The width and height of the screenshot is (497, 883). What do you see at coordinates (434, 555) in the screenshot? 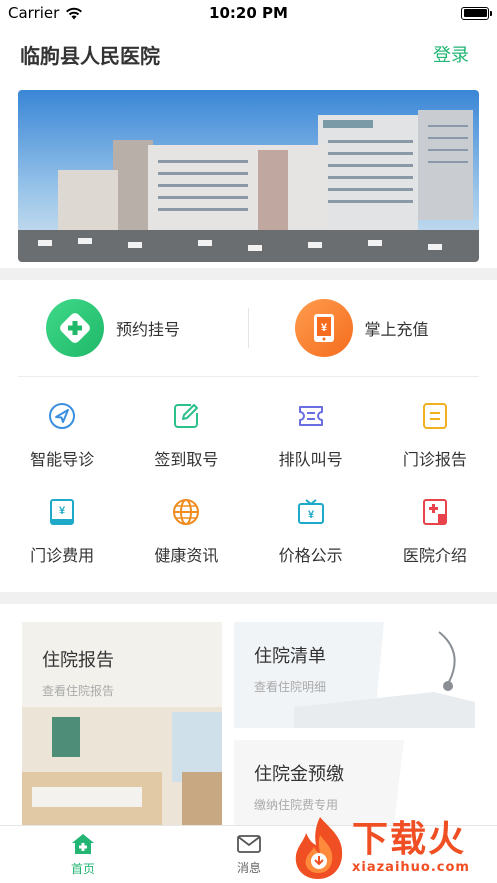
I see `service-label: 医院介绍` at bounding box center [434, 555].